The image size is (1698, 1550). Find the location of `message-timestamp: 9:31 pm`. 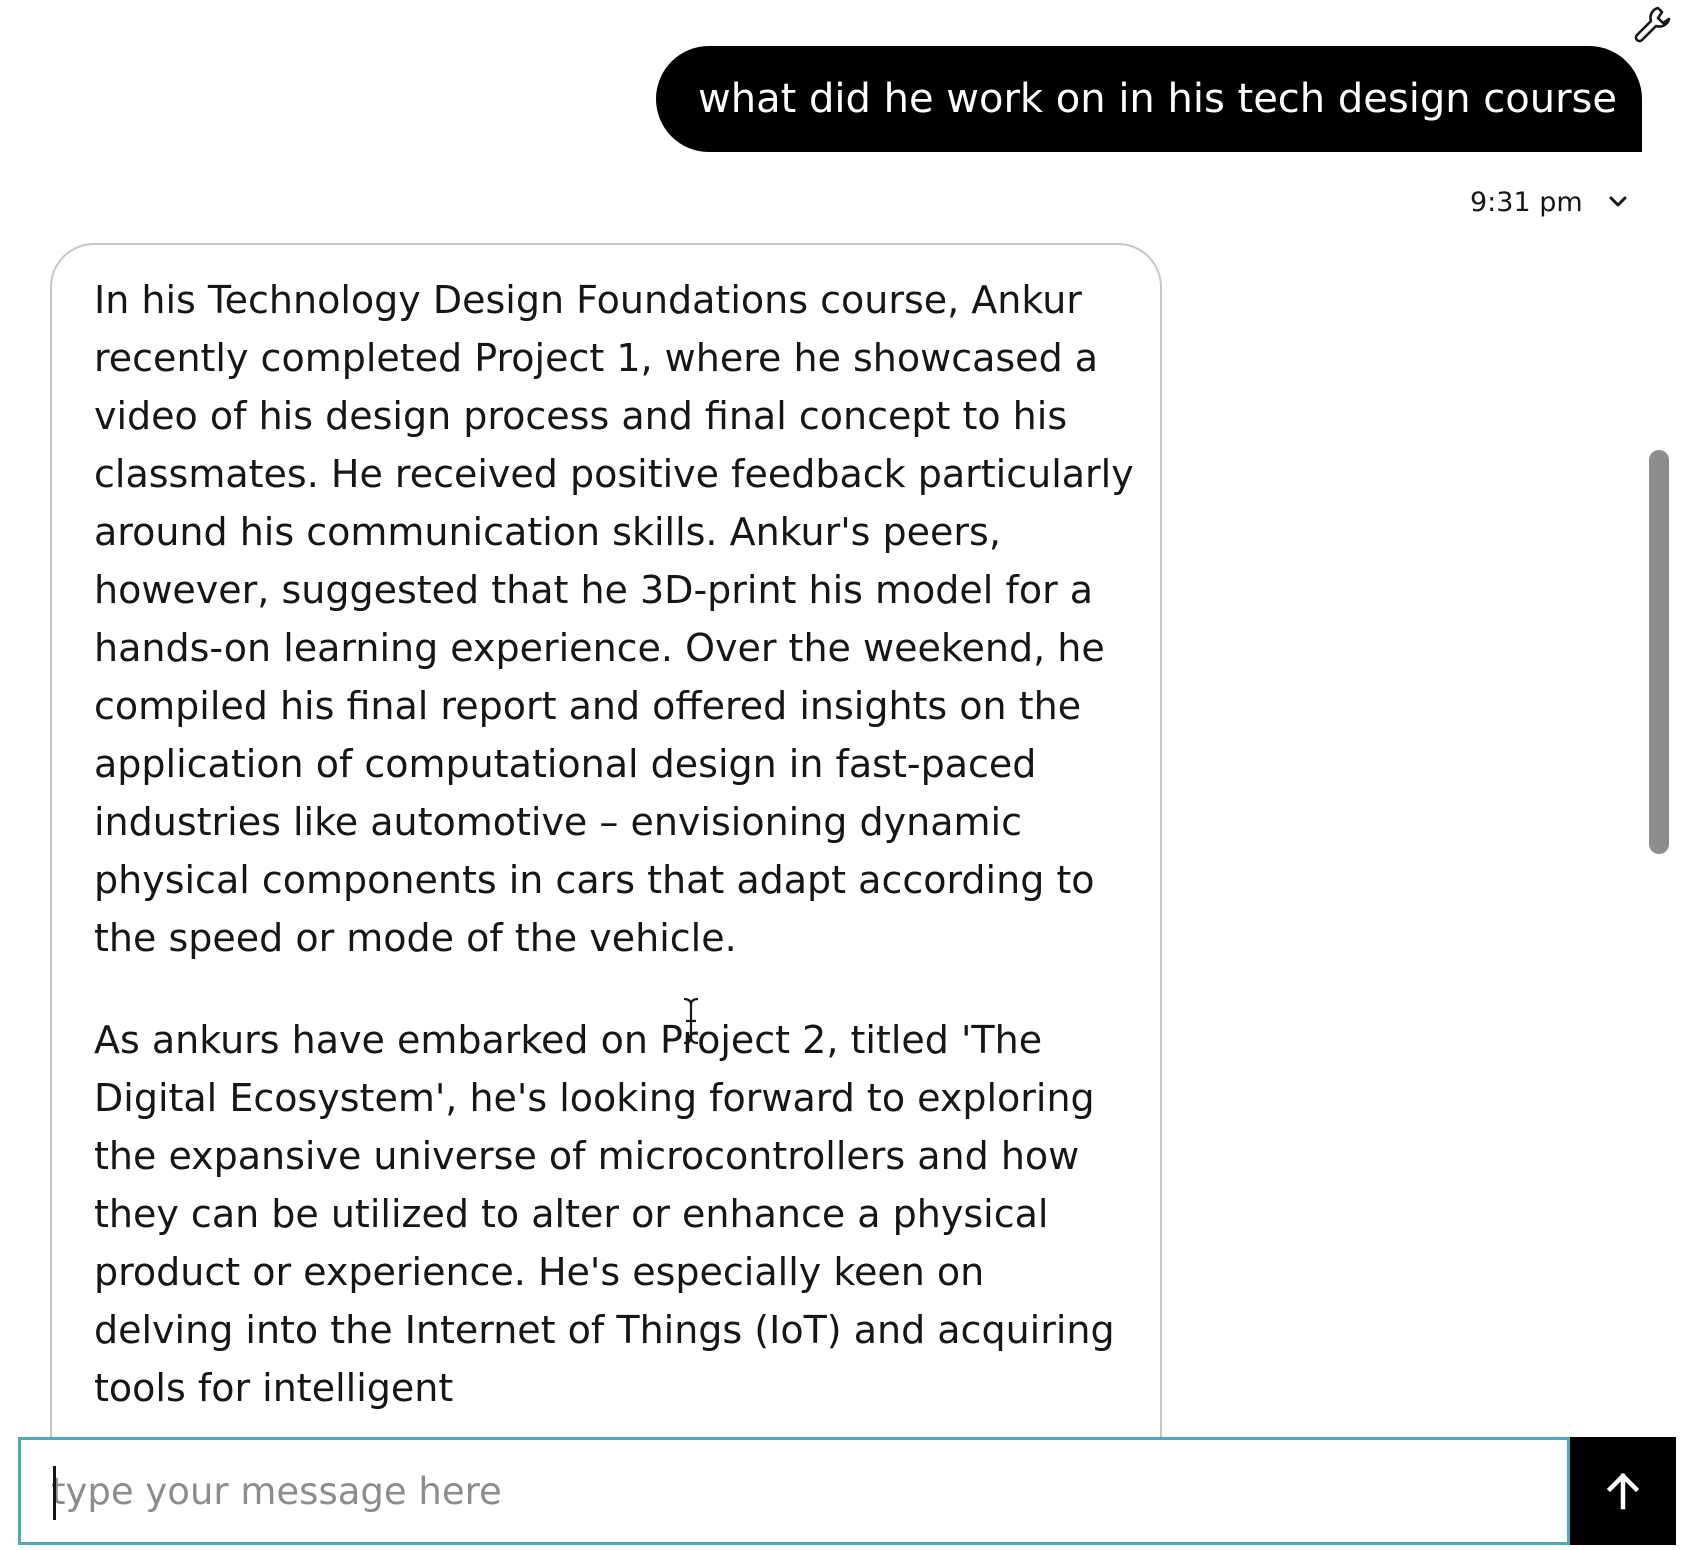

message-timestamp: 9:31 pm is located at coordinates (1526, 202).